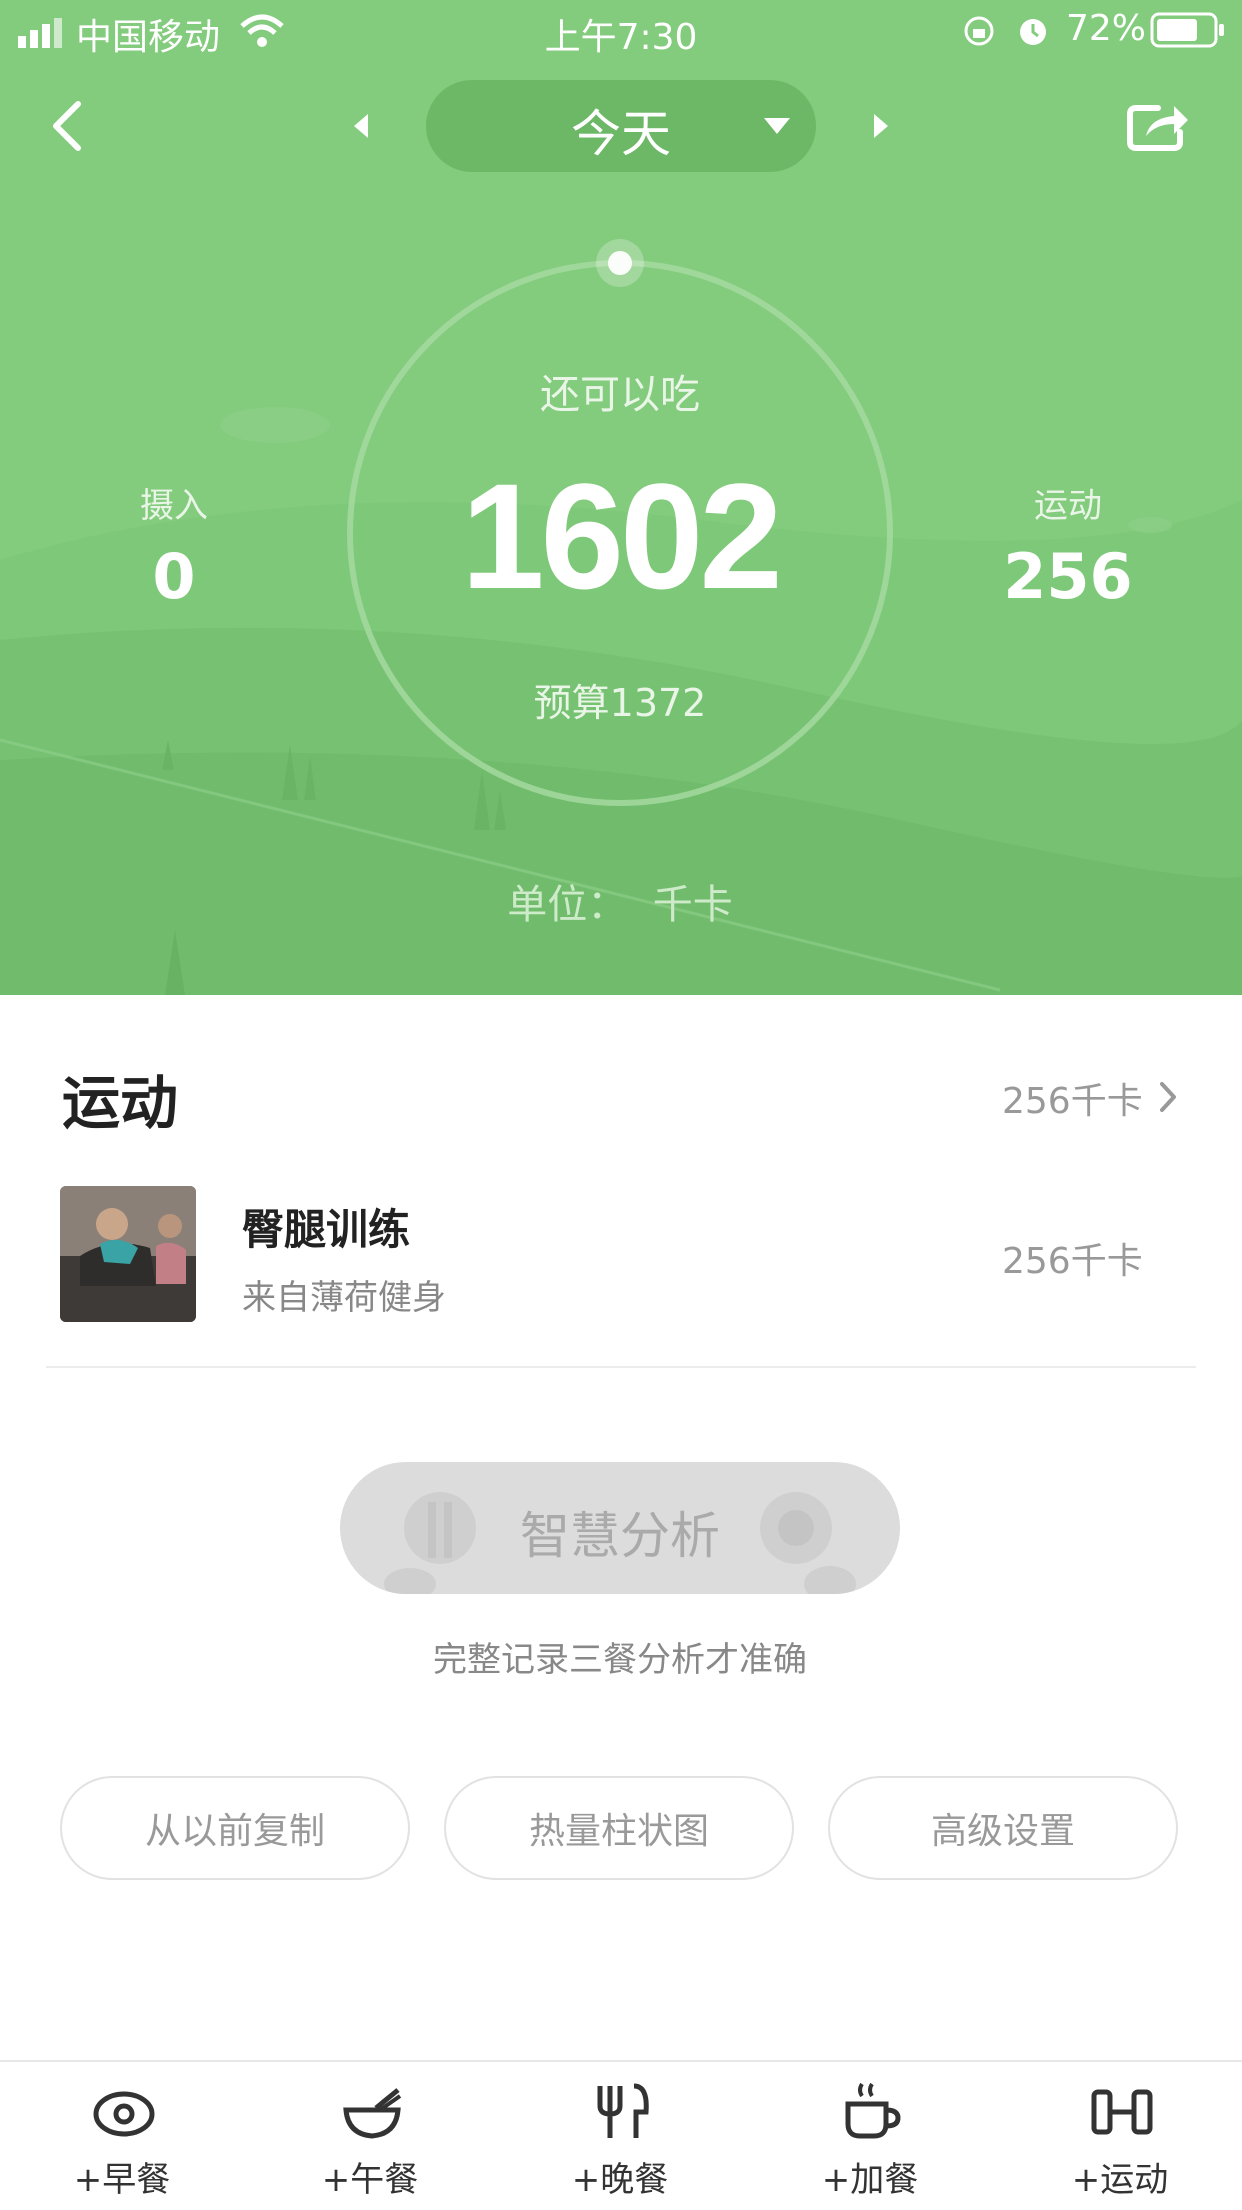 This screenshot has width=1242, height=2210. I want to click on share-icon, so click(1157, 128).